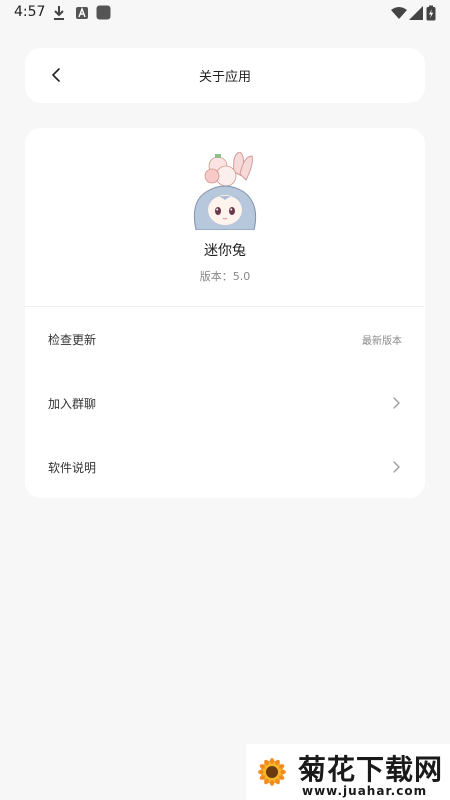 The width and height of the screenshot is (450, 800). I want to click on status-bar: 4:57, so click(225, 13).